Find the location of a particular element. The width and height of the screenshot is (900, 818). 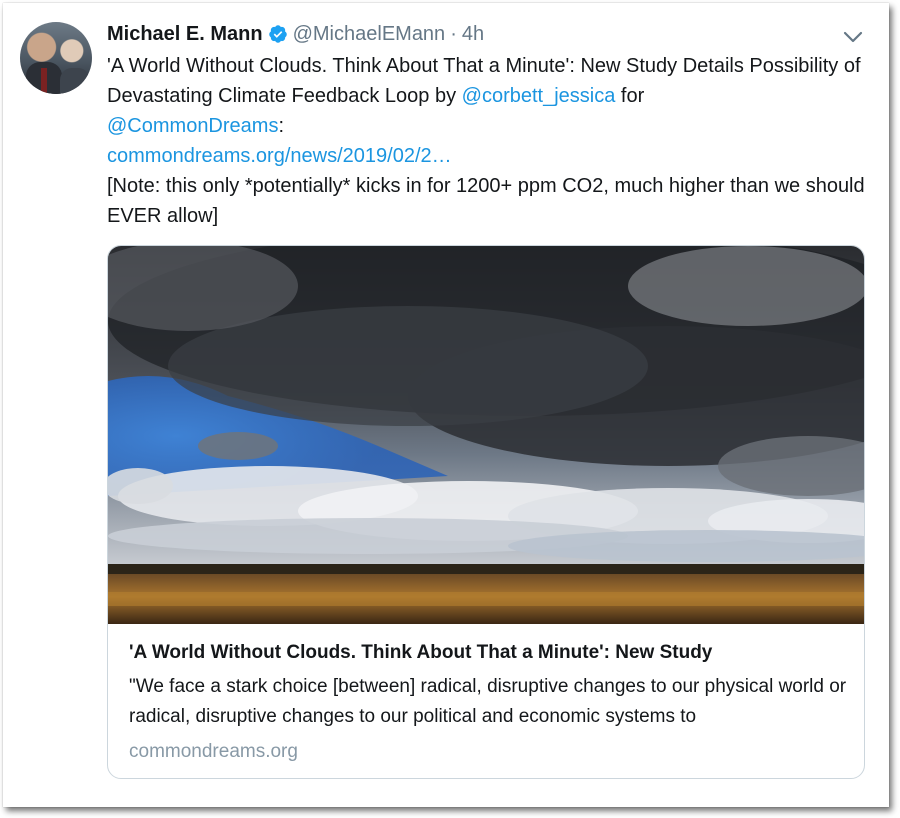

card-domain: commondreams.org is located at coordinates (213, 751).